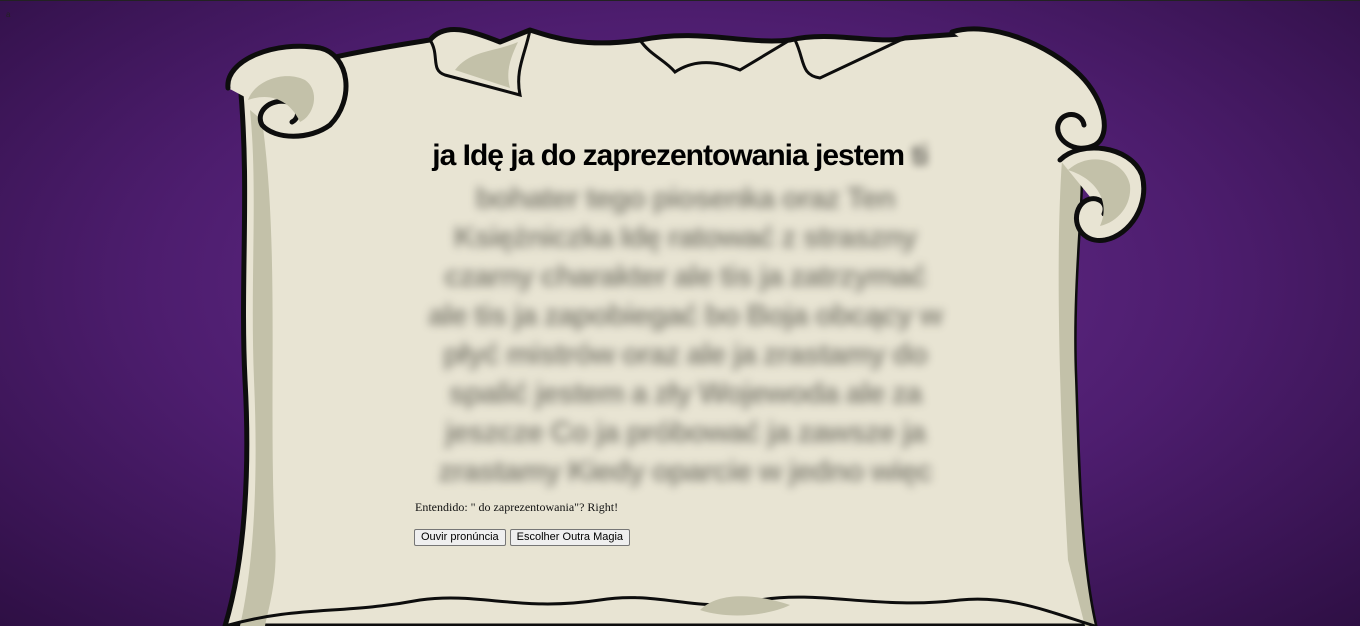  What do you see at coordinates (517, 507) in the screenshot?
I see `recognition-feedback: Entendido: " do zaprezentowania"? Right!` at bounding box center [517, 507].